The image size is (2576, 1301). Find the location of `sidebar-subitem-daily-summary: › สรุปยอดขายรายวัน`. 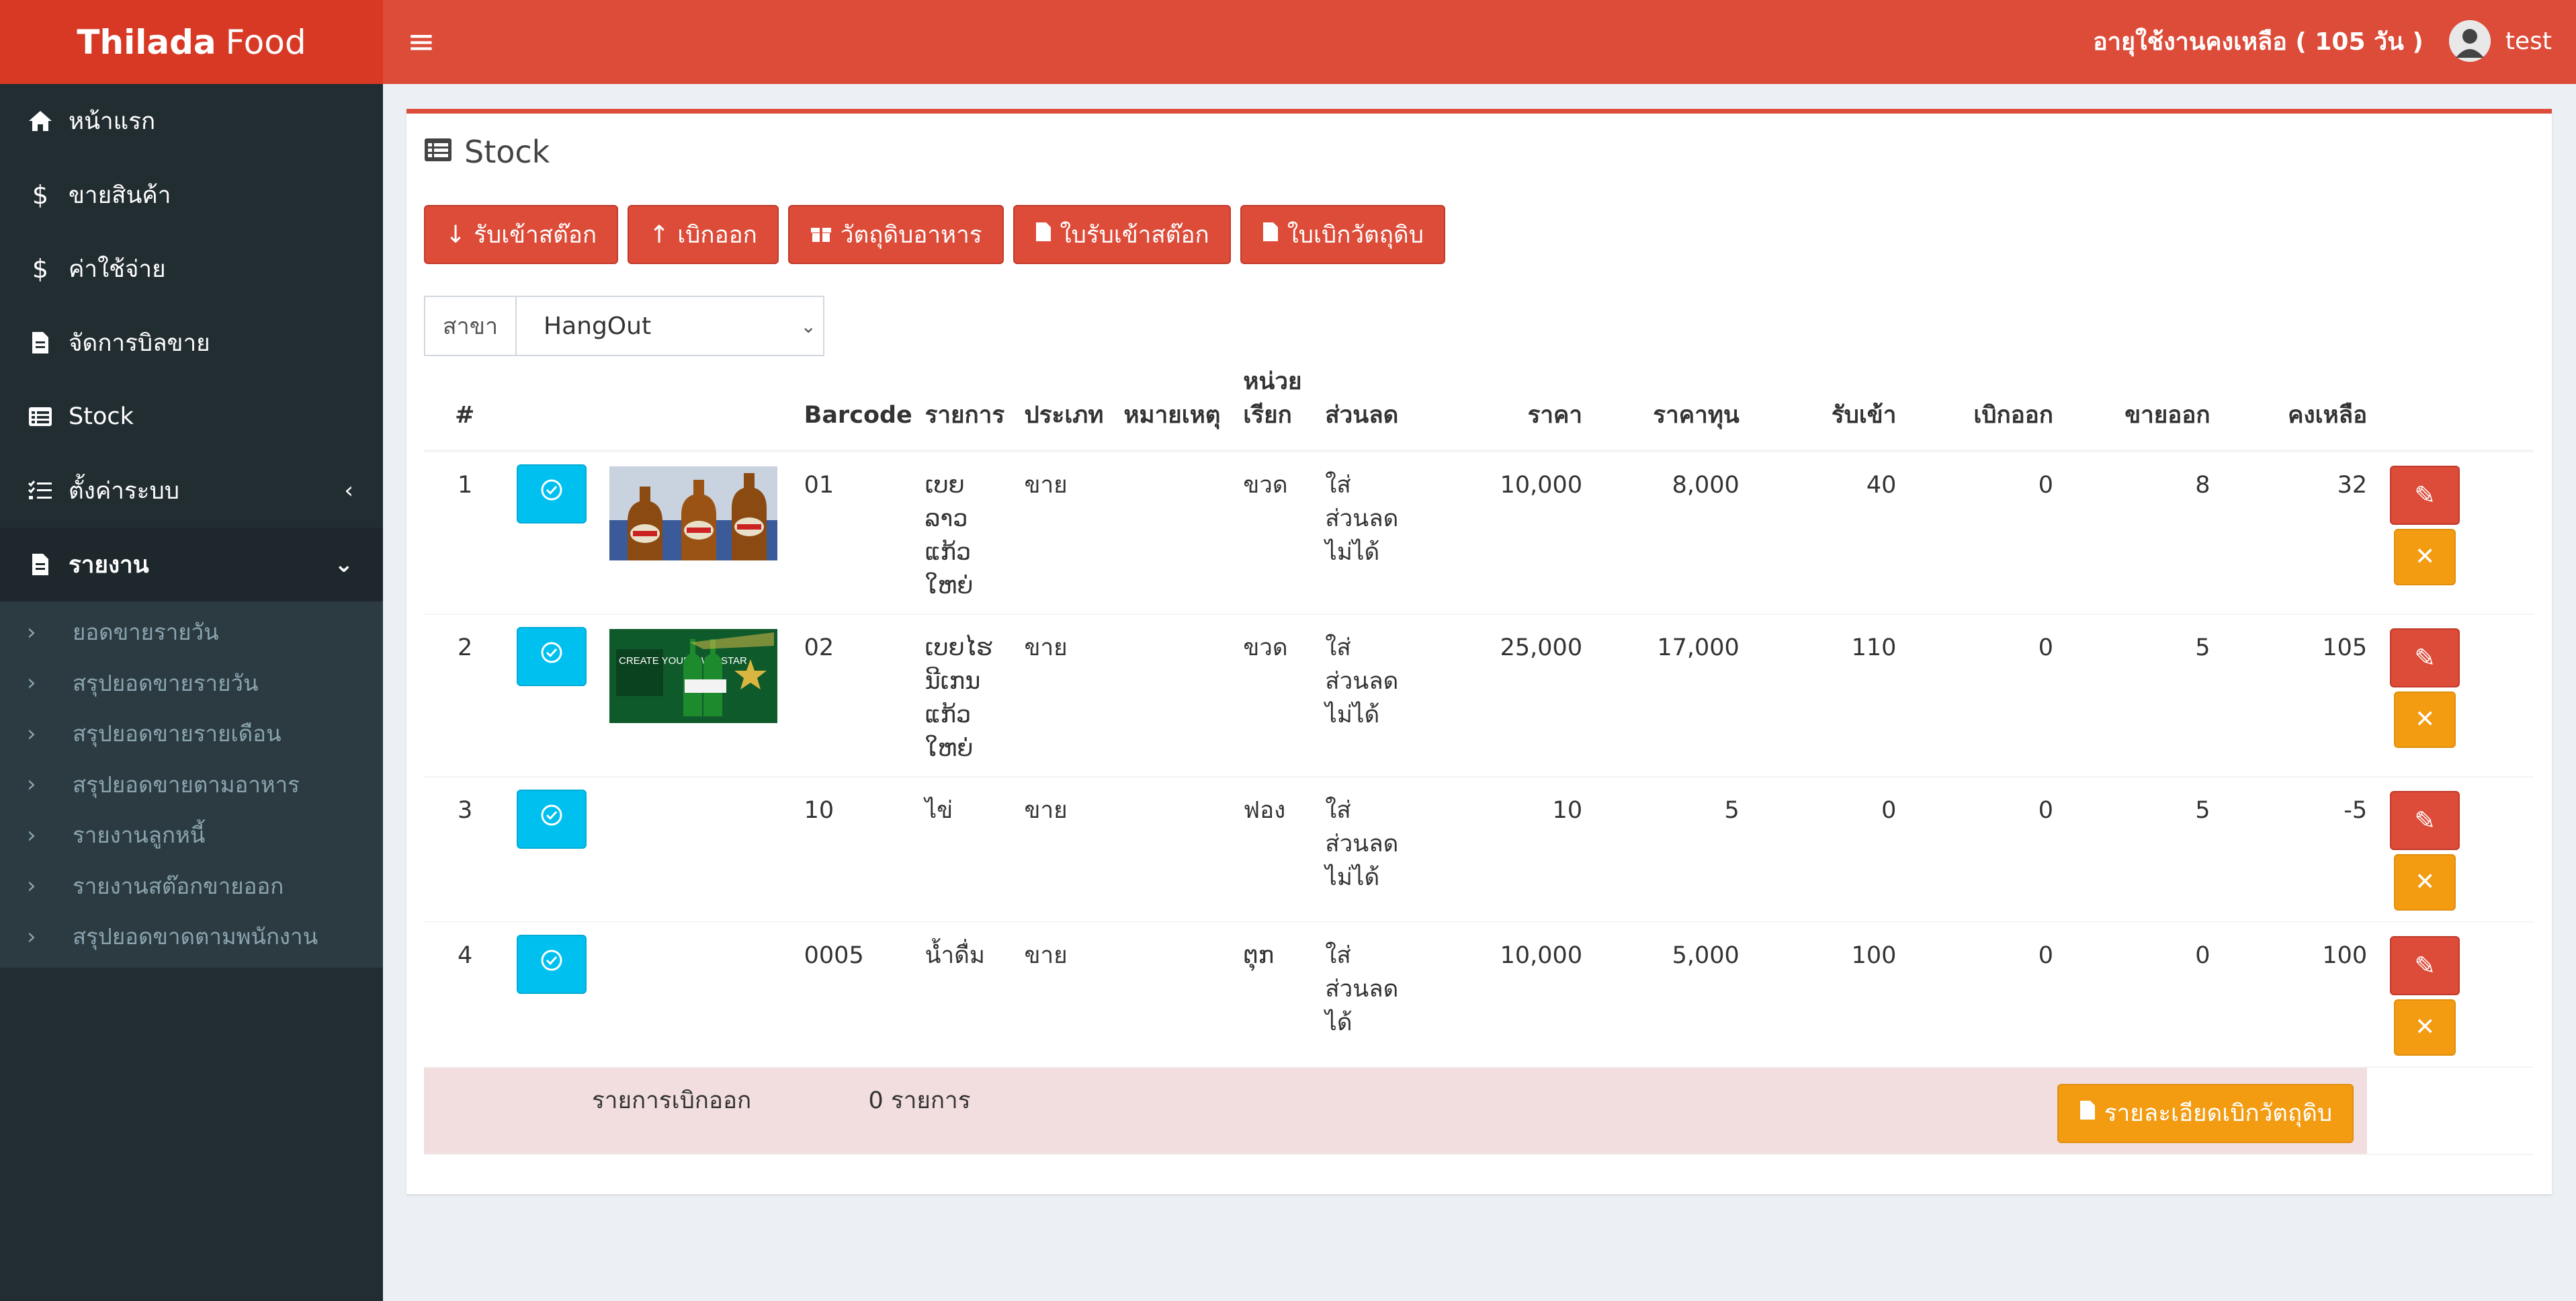

sidebar-subitem-daily-summary: › สรุปยอดขายรายวัน is located at coordinates (191, 684).